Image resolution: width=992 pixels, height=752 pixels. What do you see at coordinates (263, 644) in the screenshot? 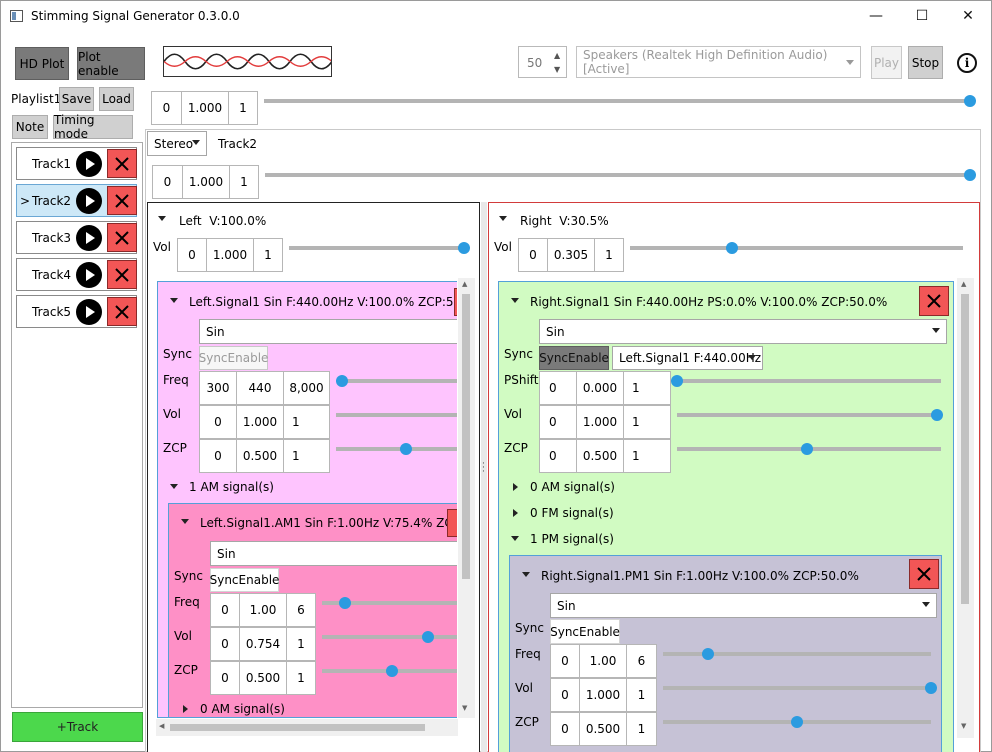
I see `am-vol-value-field: 0.754` at bounding box center [263, 644].